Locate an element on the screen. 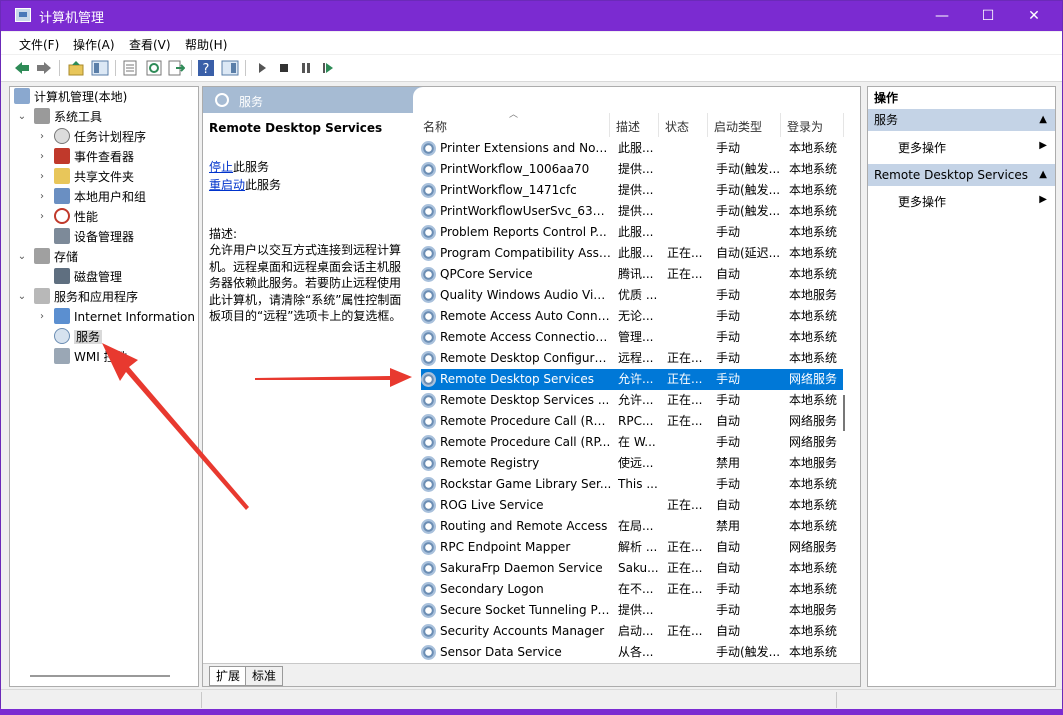 The height and width of the screenshot is (715, 1063). up-left-pointing-arrow is located at coordinates (175, 426).